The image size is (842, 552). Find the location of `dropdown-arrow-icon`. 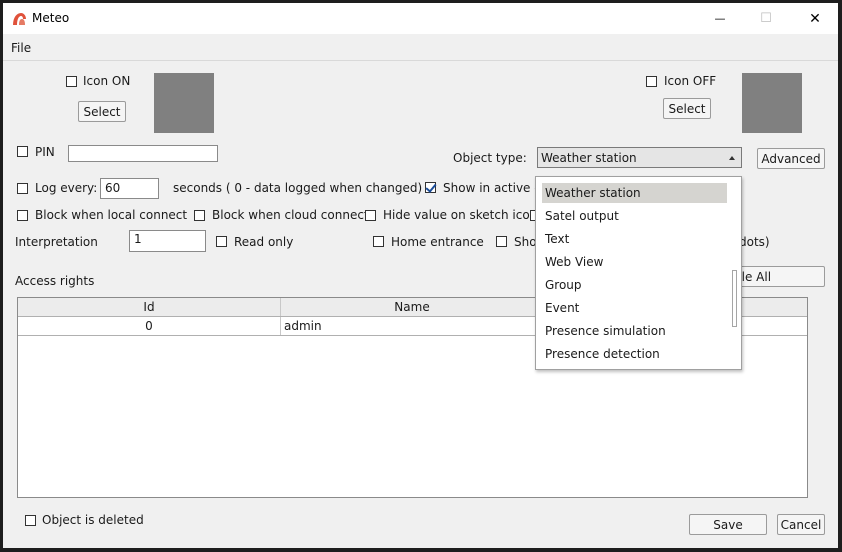

dropdown-arrow-icon is located at coordinates (732, 158).